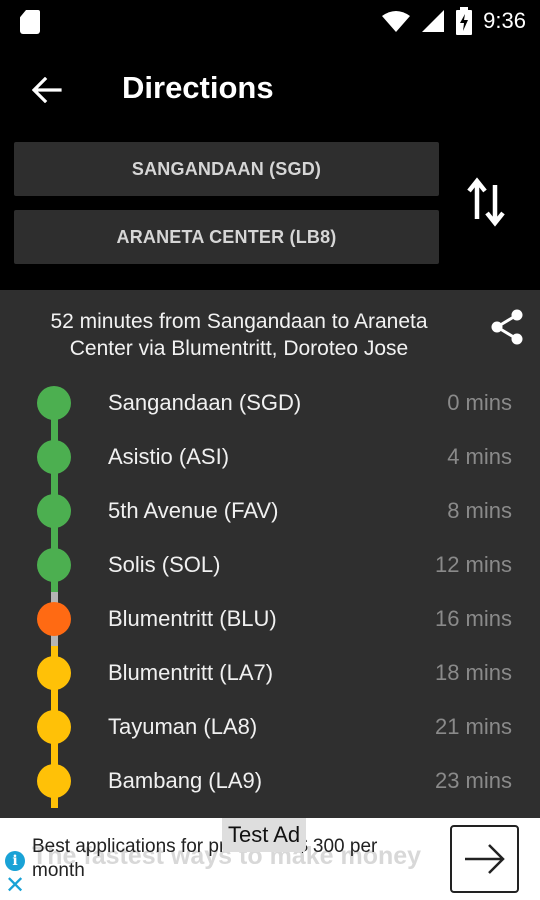 This screenshot has width=540, height=900. Describe the element at coordinates (270, 457) in the screenshot. I see `stop-row: Asistio (ASI) 4 mins` at that location.